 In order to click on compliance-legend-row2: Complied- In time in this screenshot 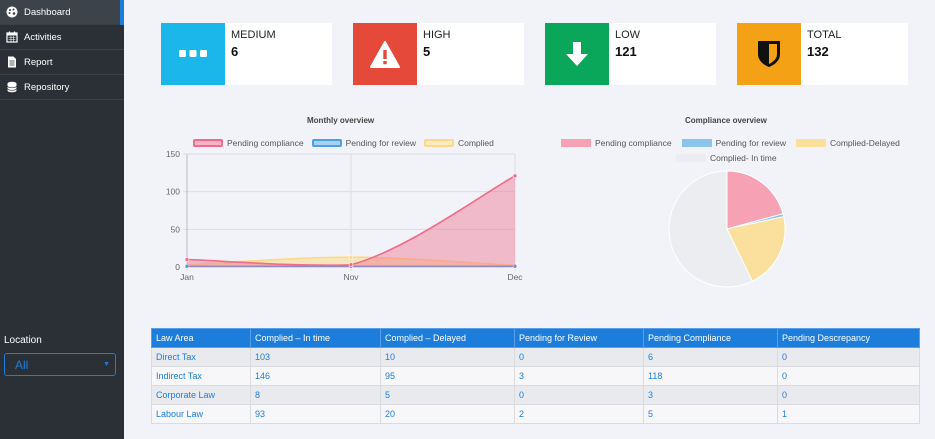, I will do `click(726, 158)`.